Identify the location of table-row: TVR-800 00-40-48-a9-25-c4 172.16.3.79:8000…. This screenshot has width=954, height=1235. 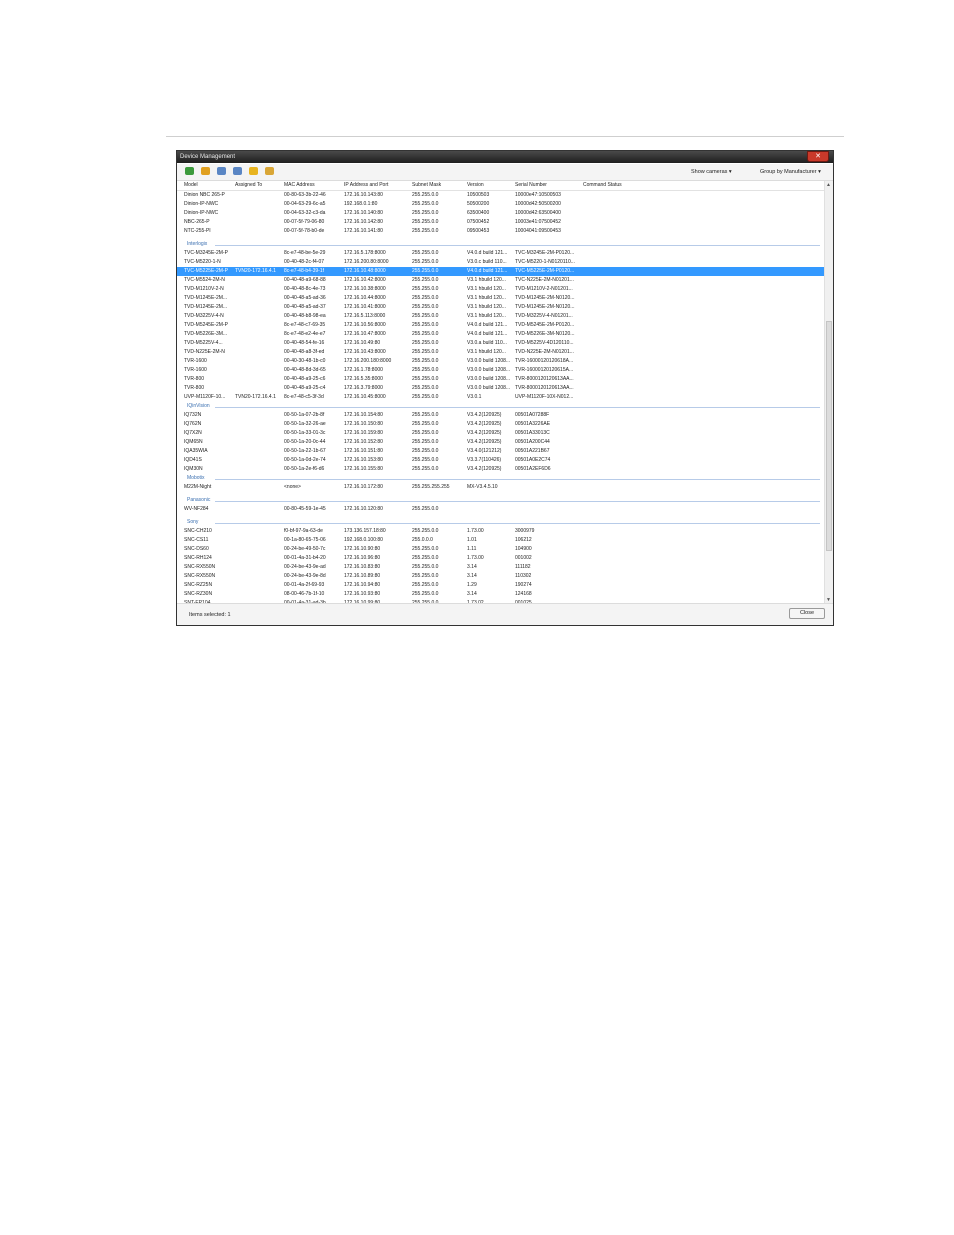
(500, 388).